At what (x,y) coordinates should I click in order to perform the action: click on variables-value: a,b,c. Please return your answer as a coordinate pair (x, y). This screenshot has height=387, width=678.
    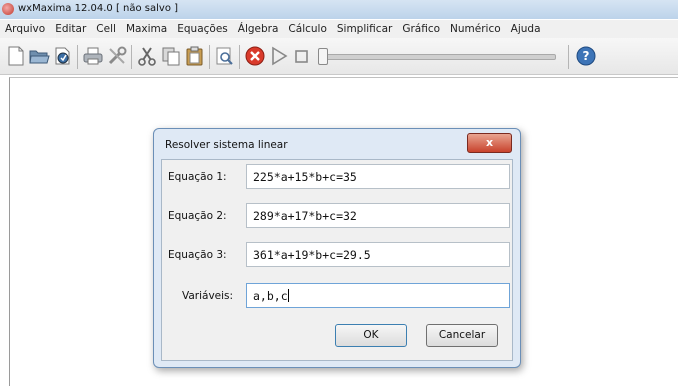
    Looking at the image, I should click on (270, 296).